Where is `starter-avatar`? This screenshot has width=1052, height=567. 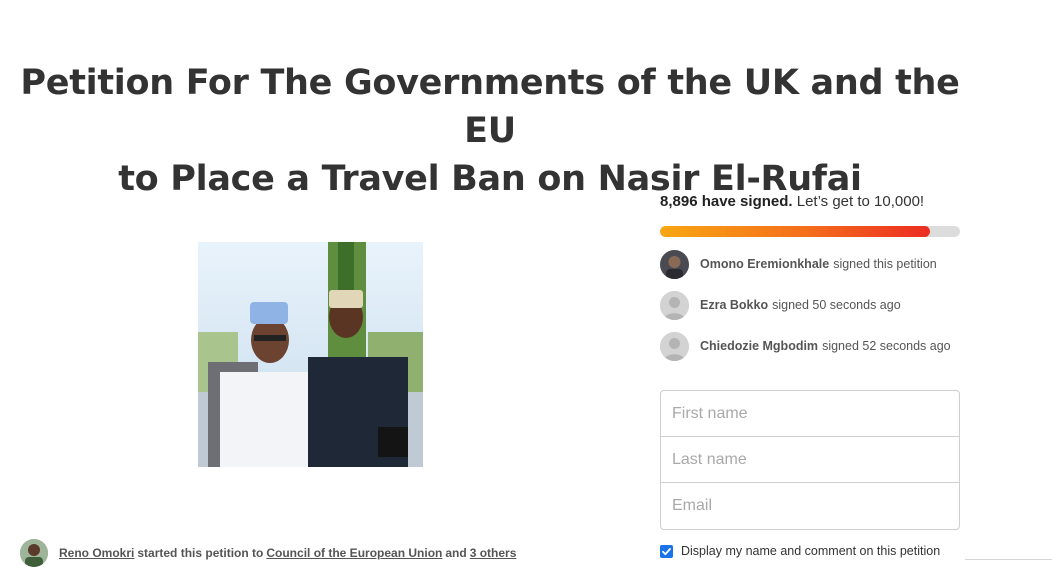
starter-avatar is located at coordinates (34, 553).